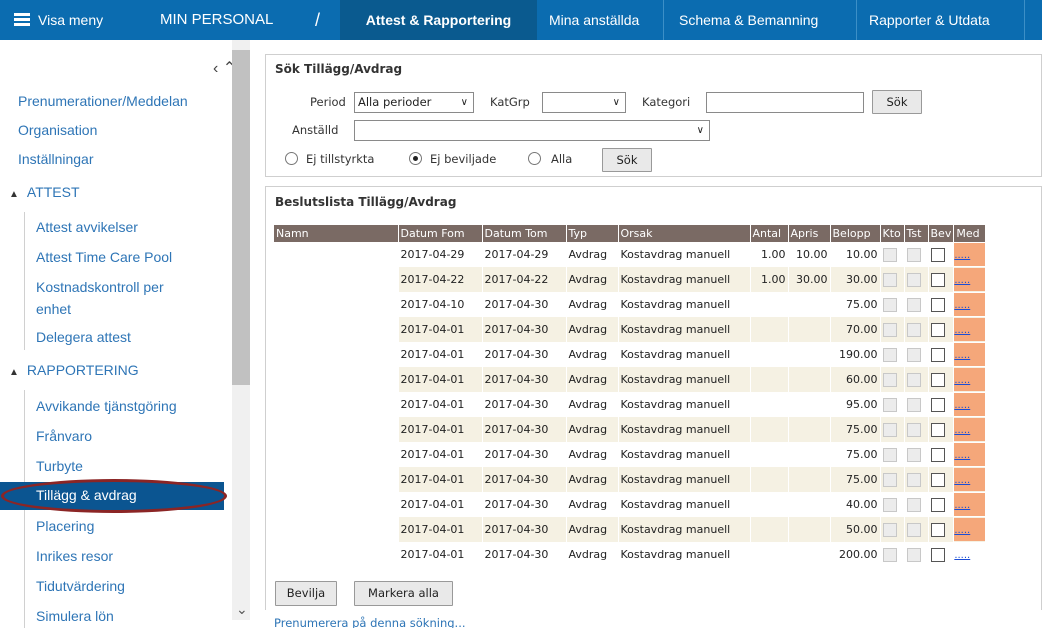  I want to click on cell-apris, so click(809, 379).